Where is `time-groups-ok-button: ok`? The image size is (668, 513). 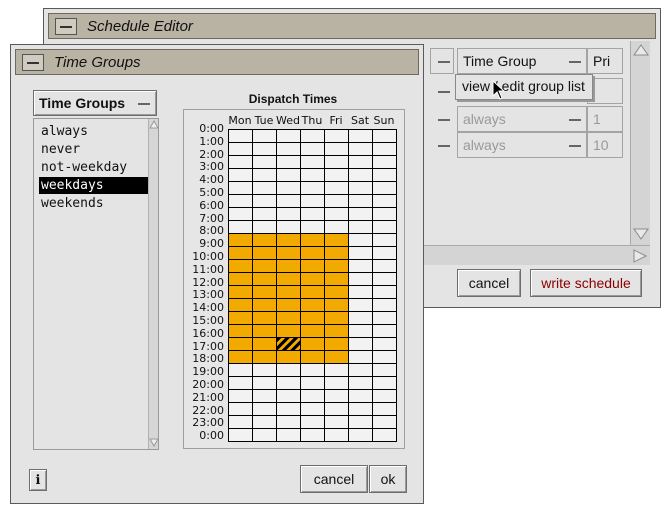
time-groups-ok-button: ok is located at coordinates (388, 479).